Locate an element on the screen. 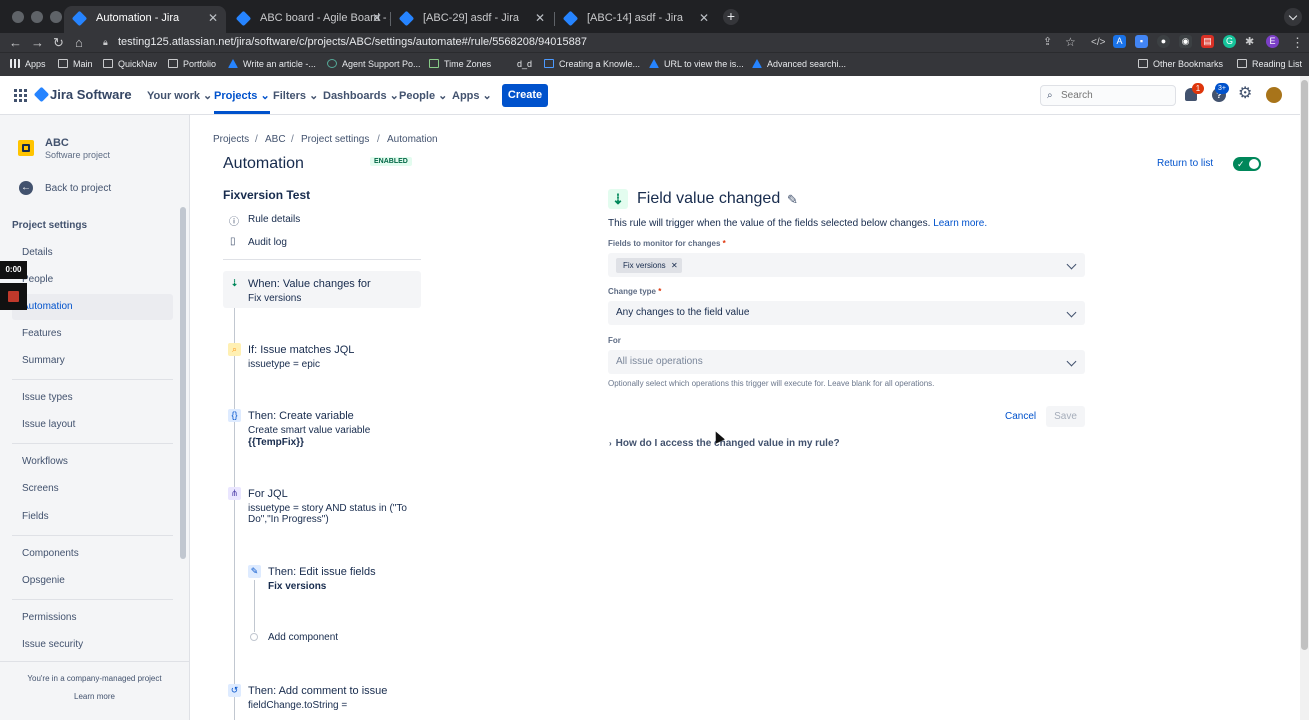 The image size is (1309, 720). learn-more-link: Learn more is located at coordinates (94, 696).